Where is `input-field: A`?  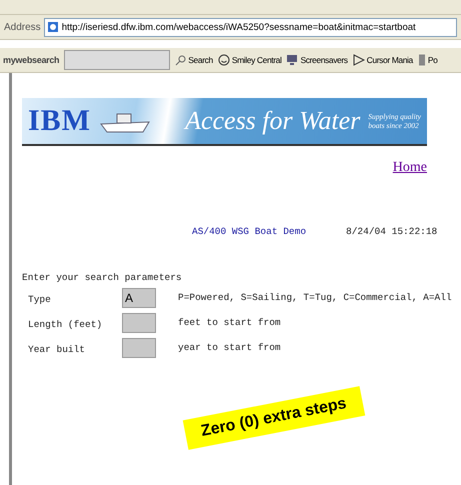 input-field: A is located at coordinates (139, 298).